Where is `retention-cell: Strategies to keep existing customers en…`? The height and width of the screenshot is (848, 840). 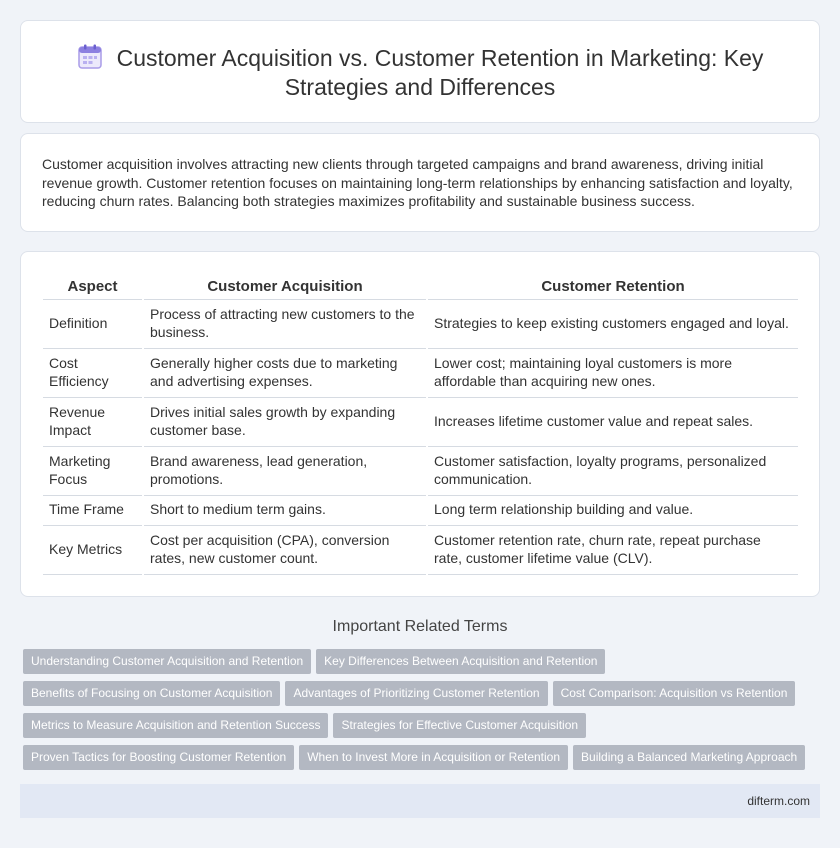 retention-cell: Strategies to keep existing customers en… is located at coordinates (612, 324).